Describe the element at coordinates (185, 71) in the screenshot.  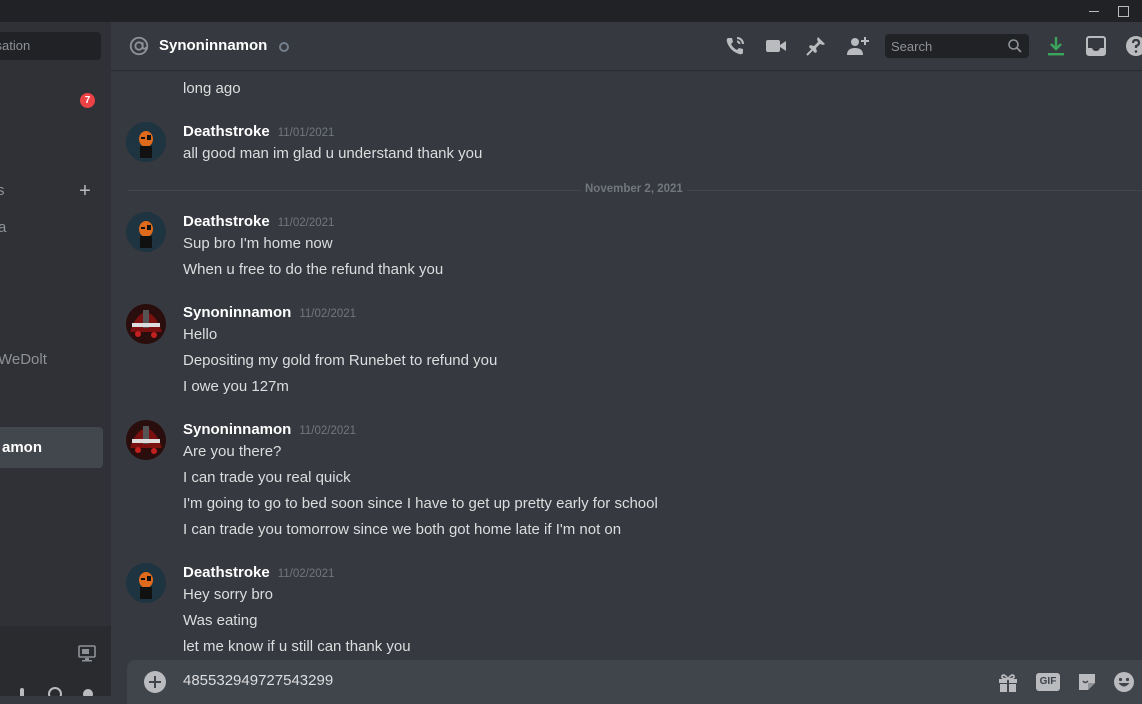
I see `message-text` at that location.